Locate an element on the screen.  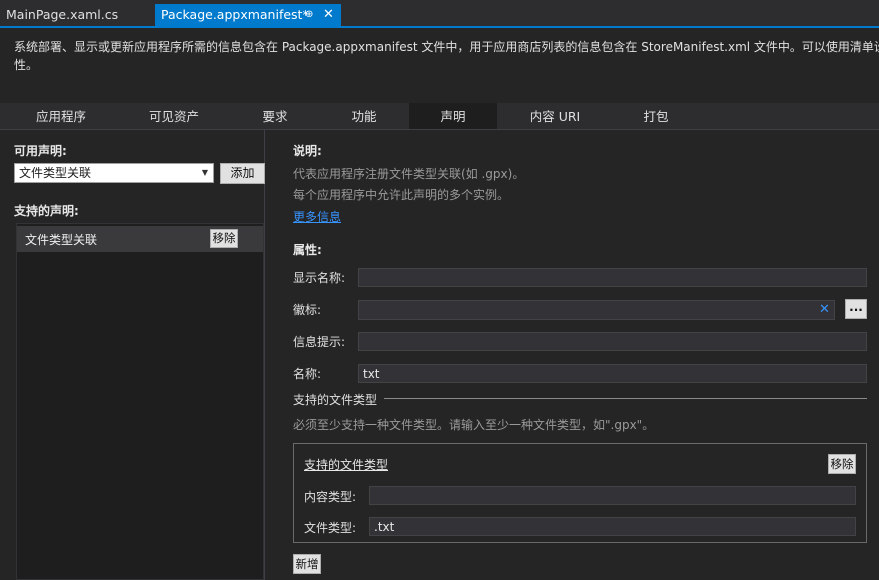
content-type-label: 内容类型: is located at coordinates (330, 497).